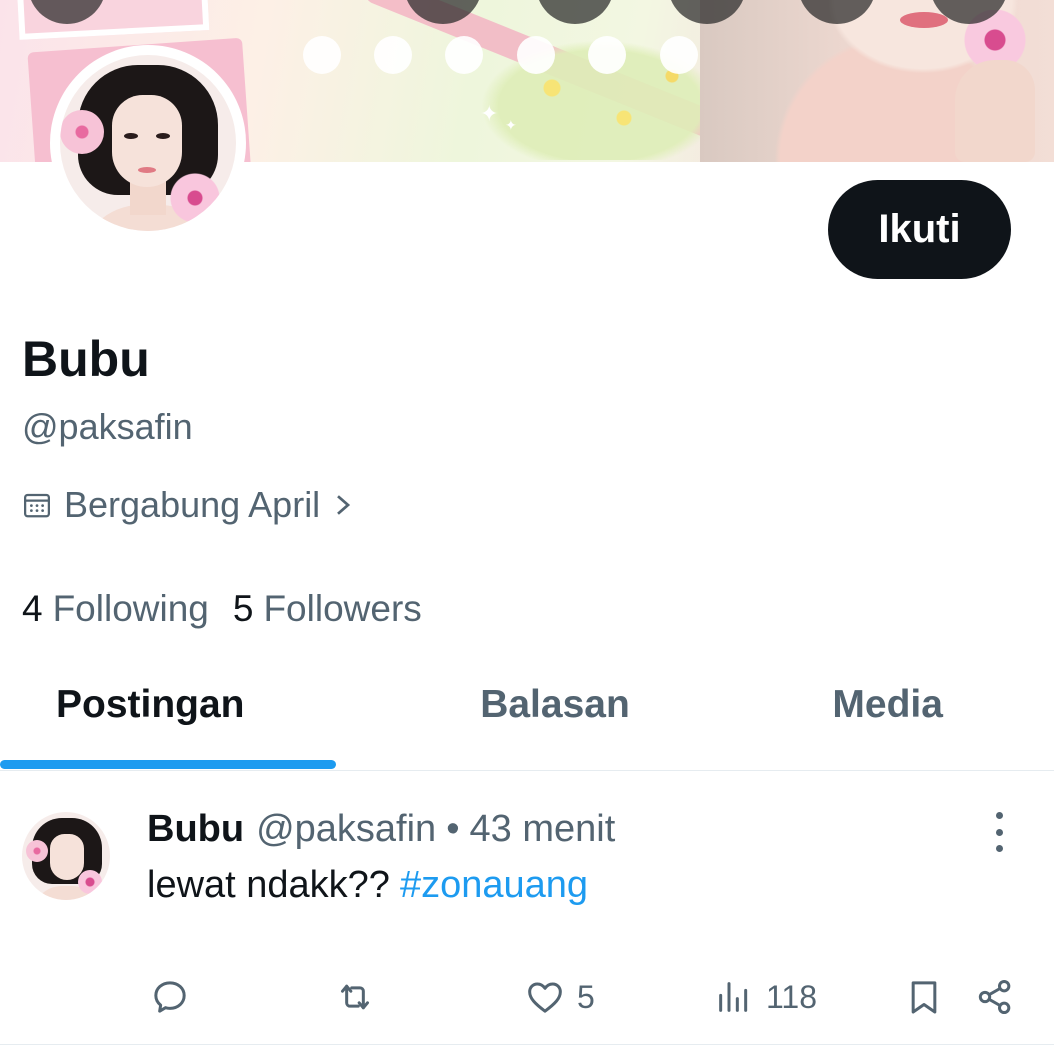 The height and width of the screenshot is (1054, 1054). What do you see at coordinates (733, 997) in the screenshot?
I see `views-icon` at bounding box center [733, 997].